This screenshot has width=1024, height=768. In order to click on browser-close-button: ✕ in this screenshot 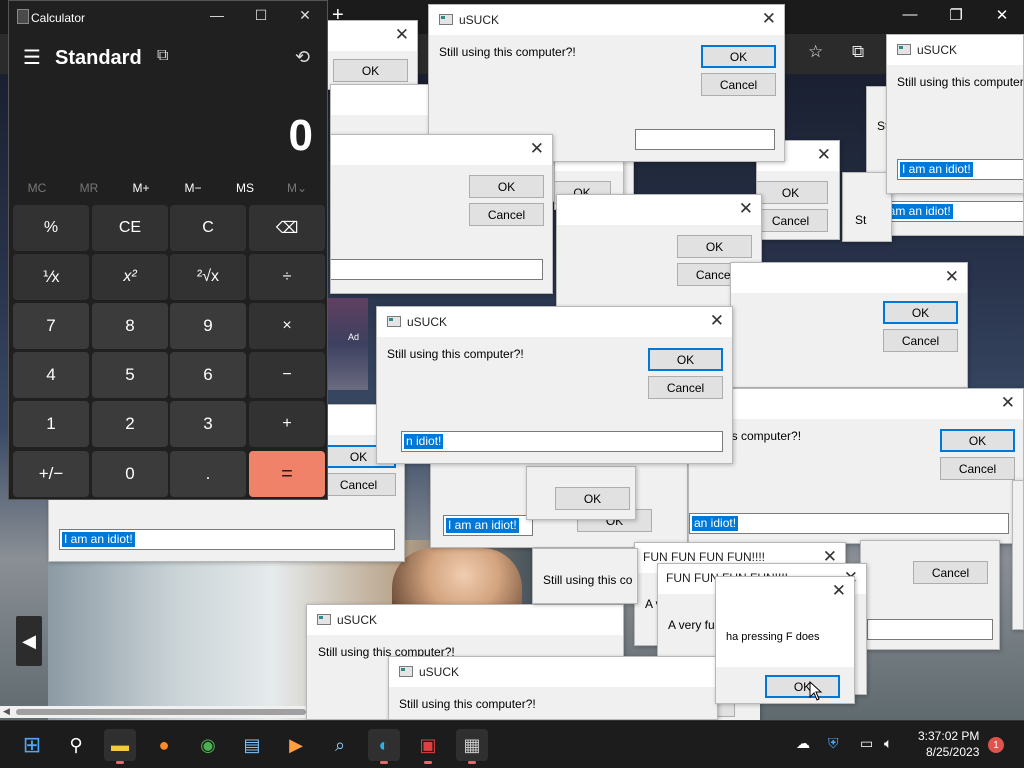, I will do `click(1002, 15)`.